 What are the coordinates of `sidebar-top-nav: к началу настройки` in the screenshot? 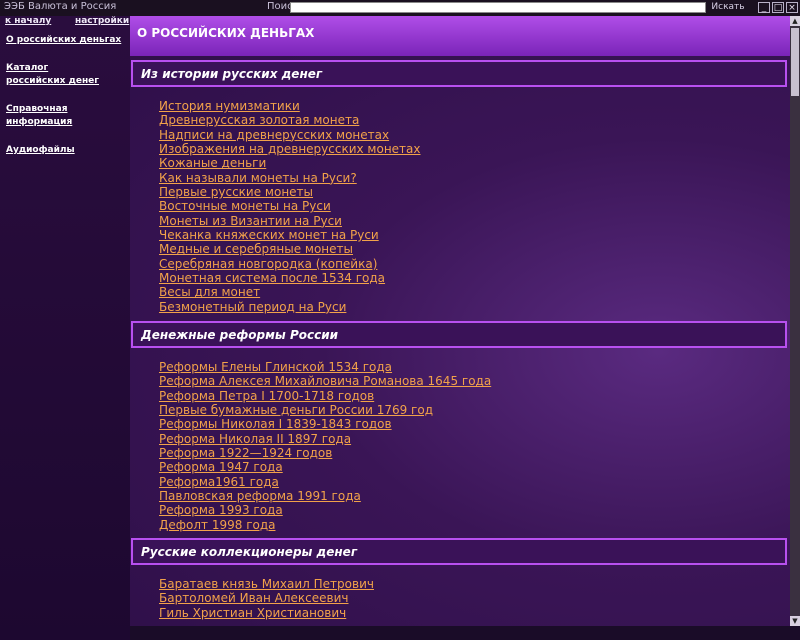 It's located at (65, 21).